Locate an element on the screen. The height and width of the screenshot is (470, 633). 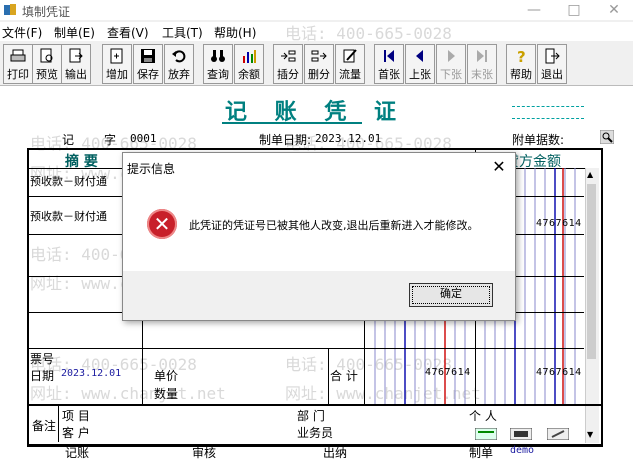
window-title: 填制凭证 is located at coordinates (46, 12).